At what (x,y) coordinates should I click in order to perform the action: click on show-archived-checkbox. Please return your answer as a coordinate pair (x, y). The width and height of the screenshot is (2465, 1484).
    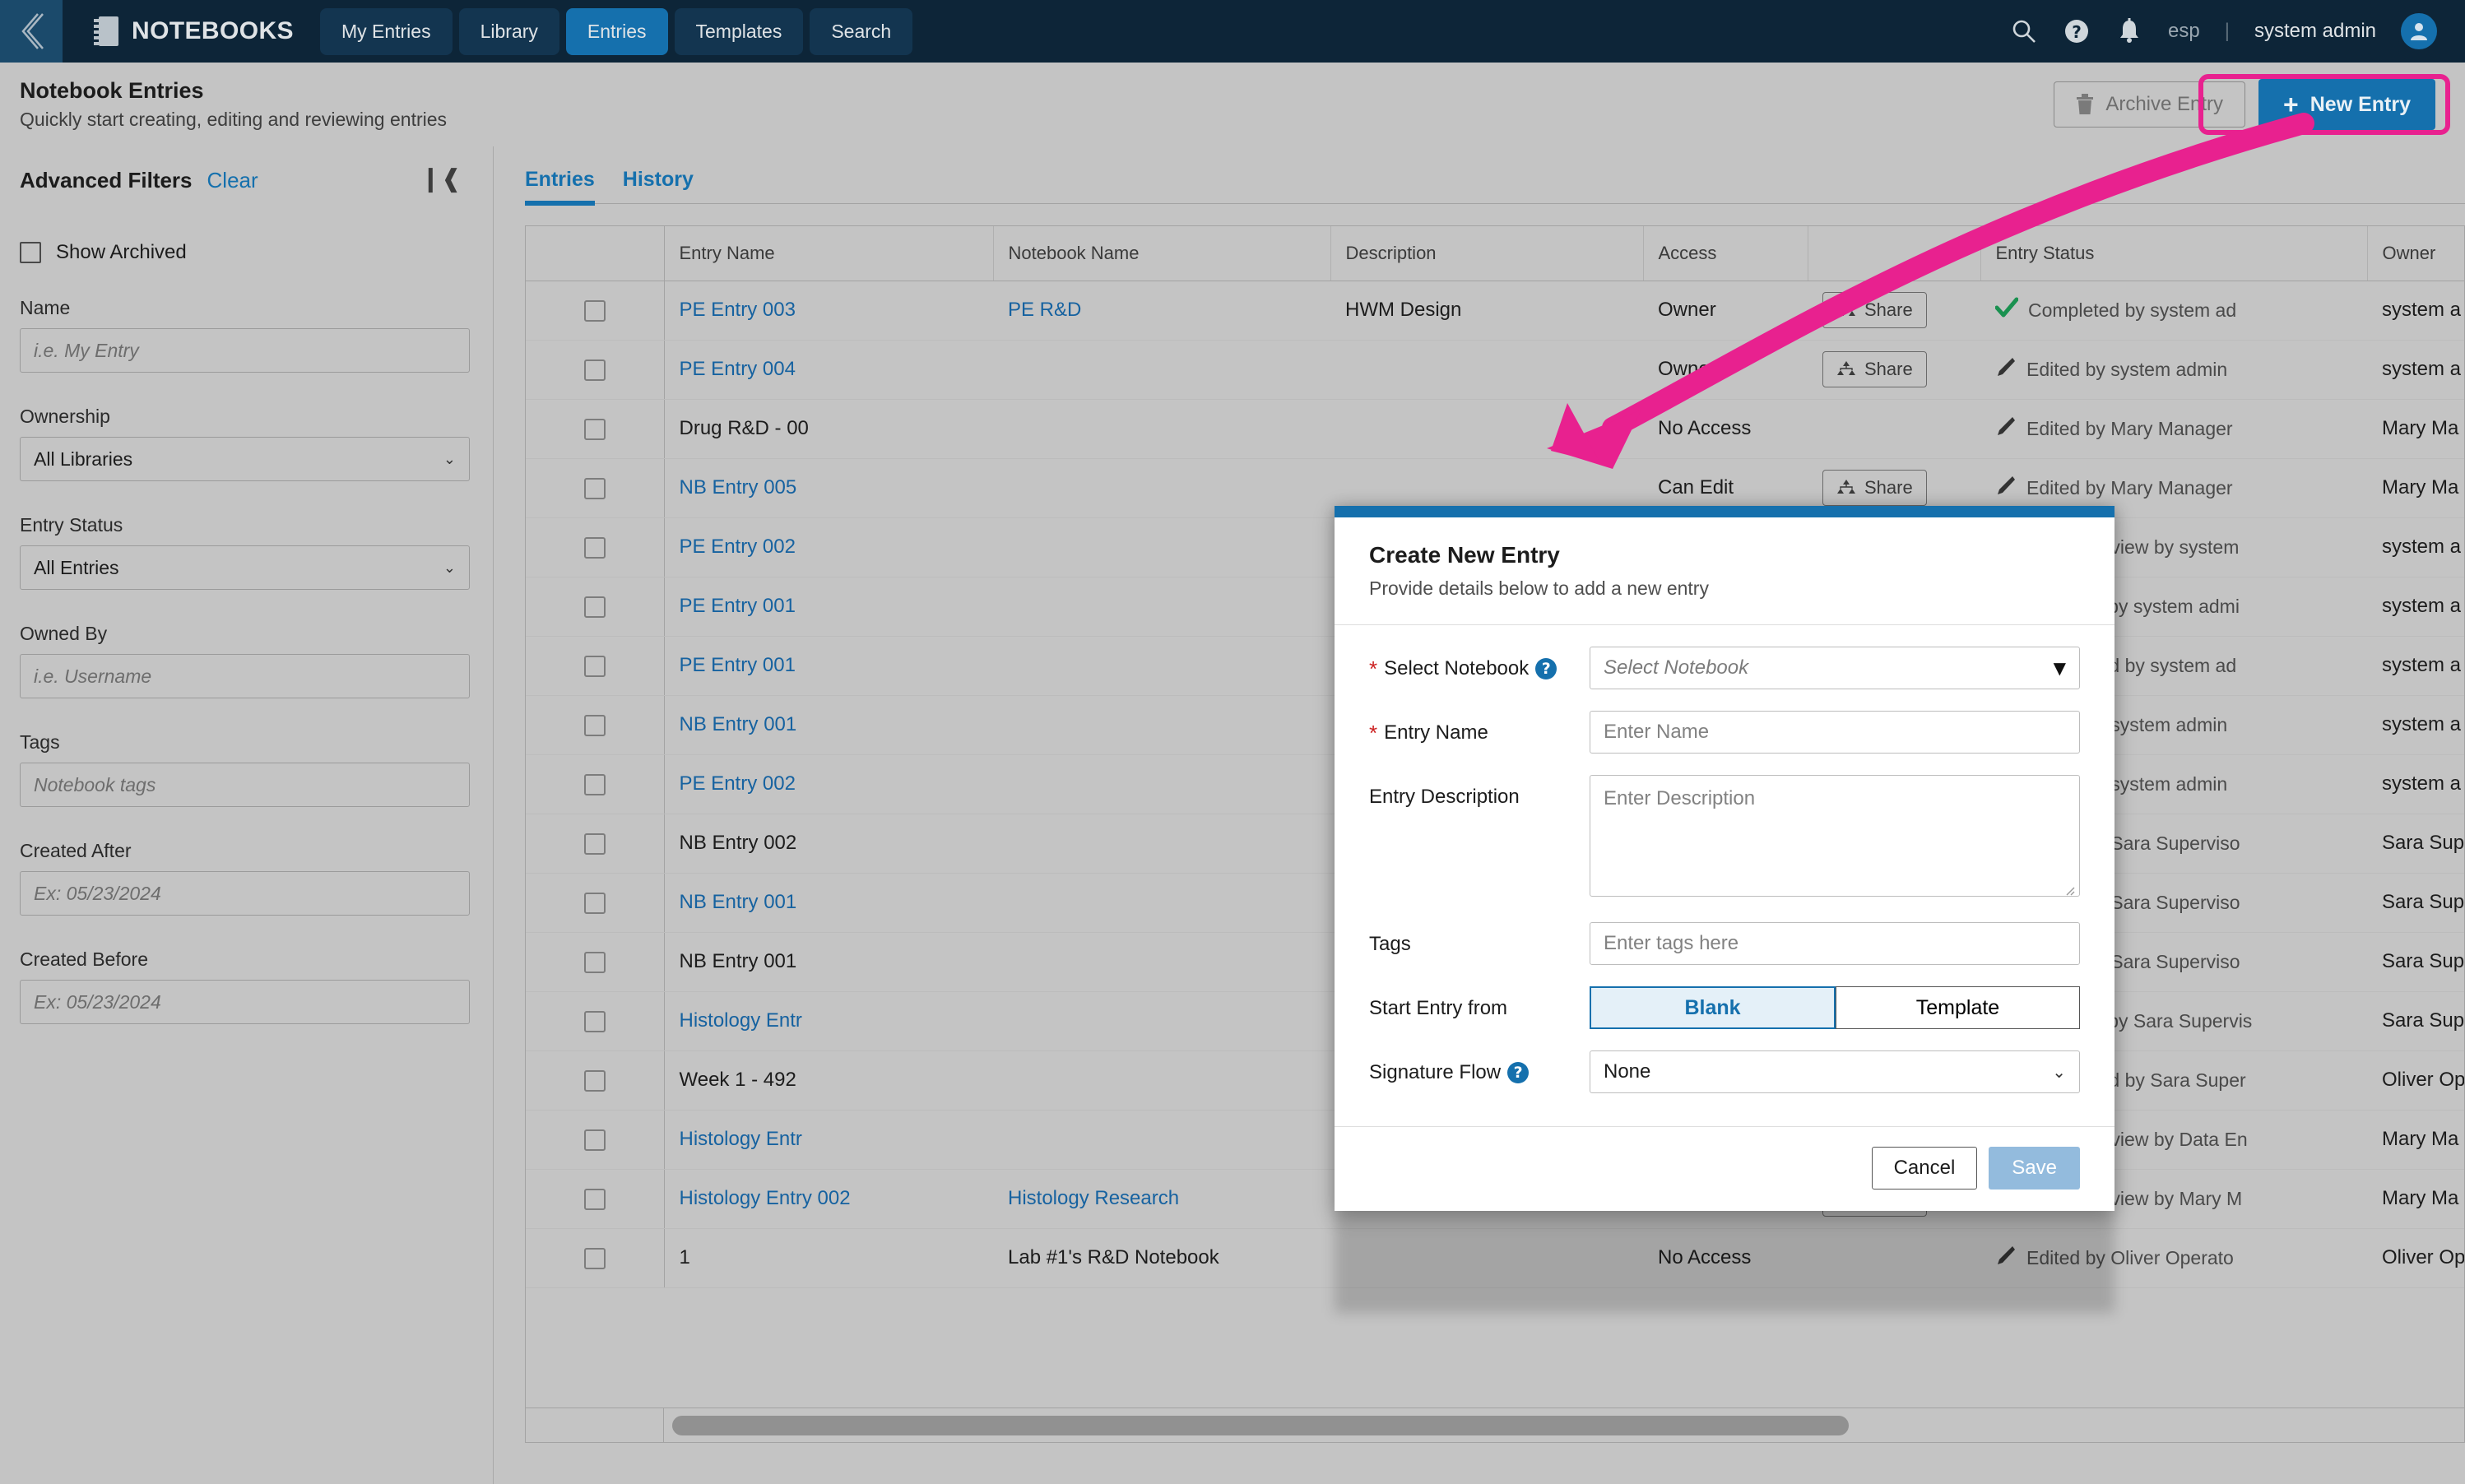
    Looking at the image, I should click on (30, 253).